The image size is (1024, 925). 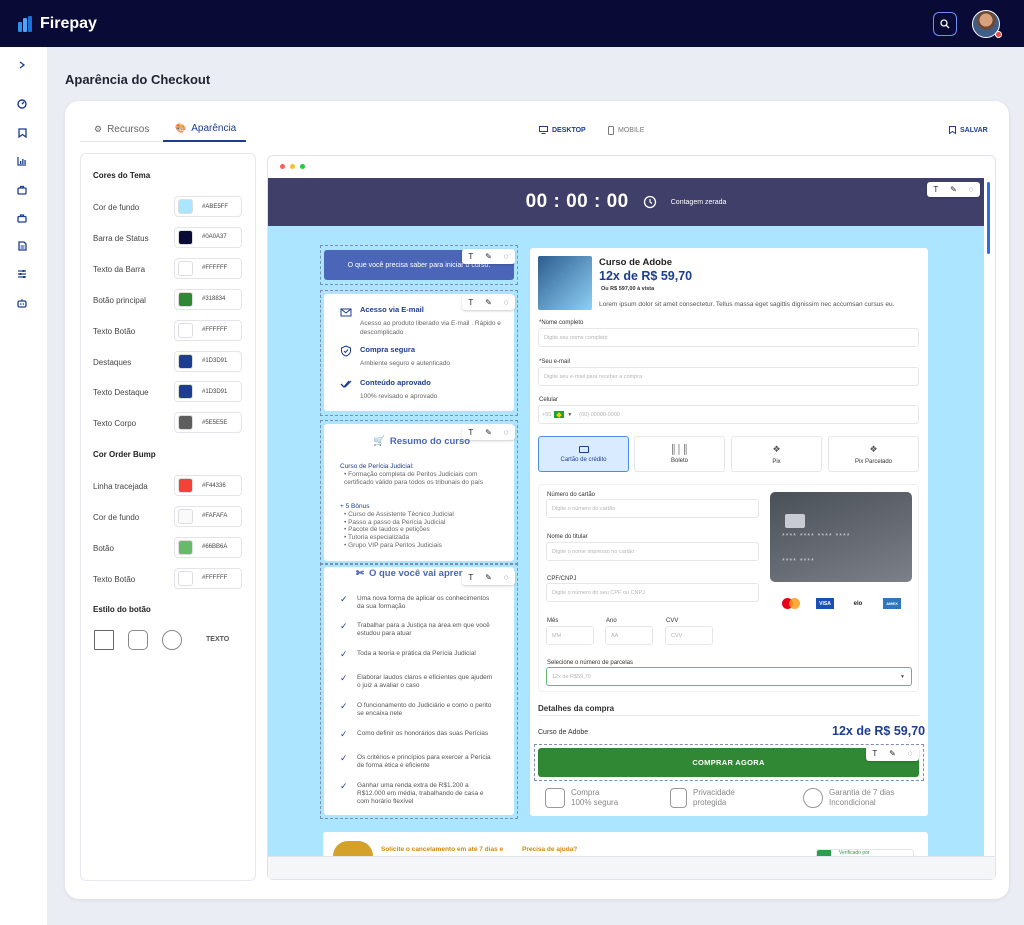 What do you see at coordinates (652, 551) in the screenshot?
I see `card-holder-input: Digite o nome impresso no cartão` at bounding box center [652, 551].